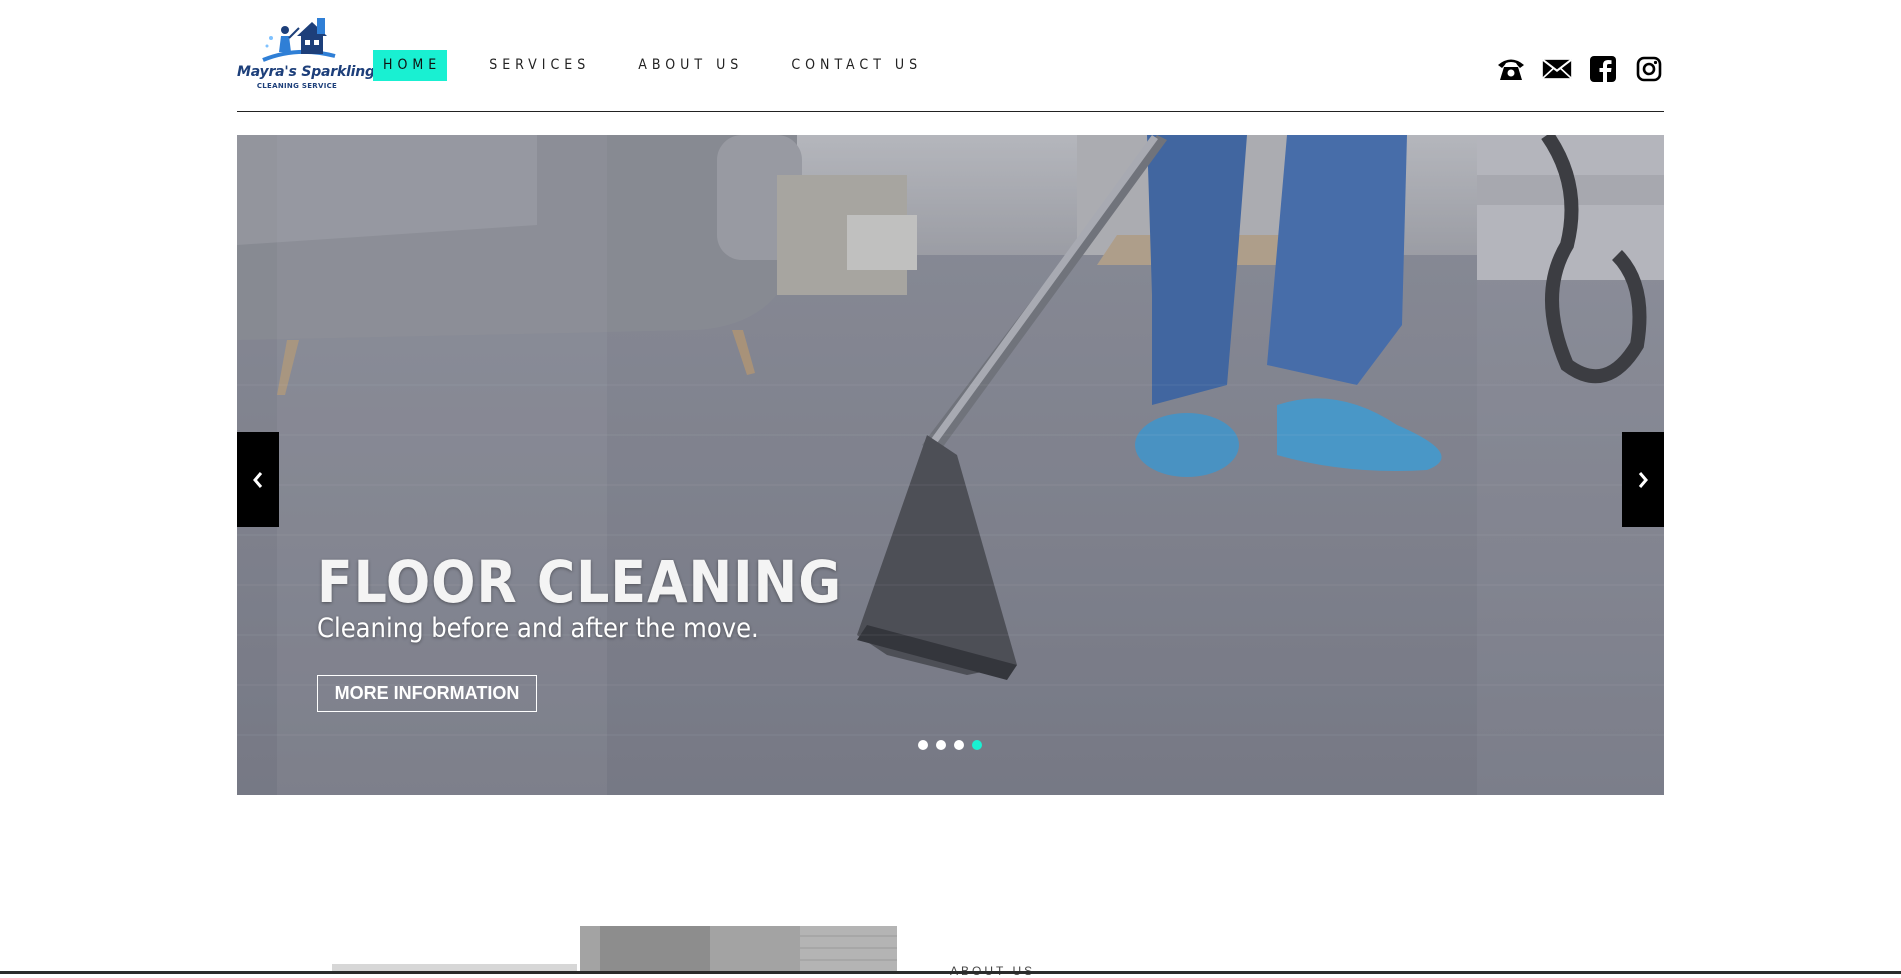  Describe the element at coordinates (950, 745) in the screenshot. I see `slider-pagination` at that location.